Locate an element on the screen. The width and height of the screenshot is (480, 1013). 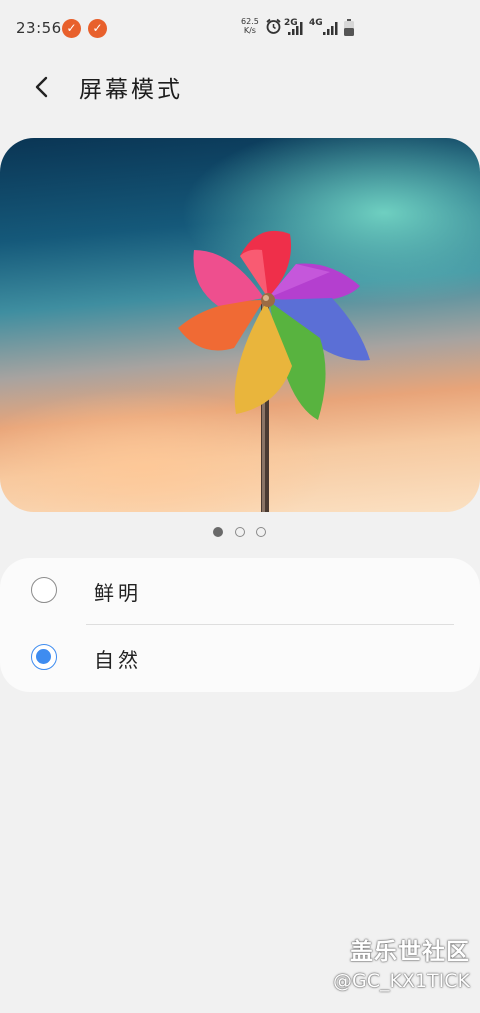
sim1-signal-icon is located at coordinates (295, 28).